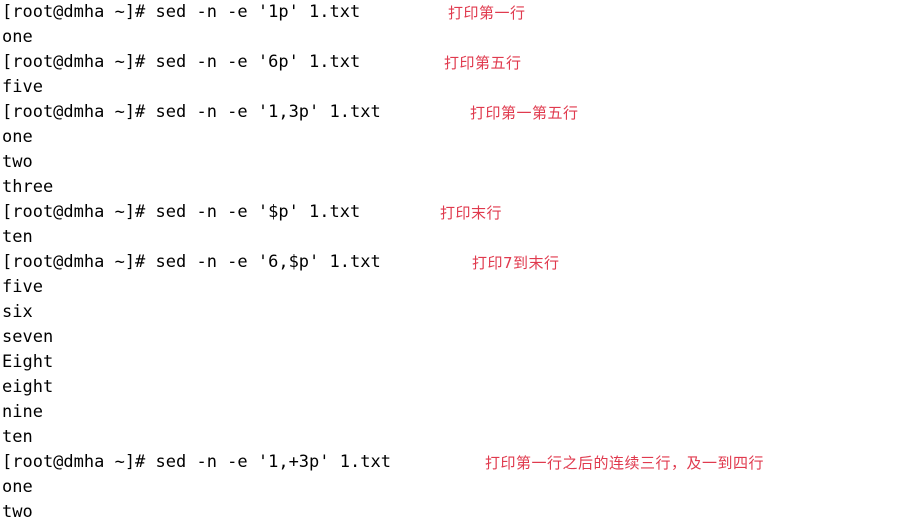 Image resolution: width=909 pixels, height=531 pixels. Describe the element at coordinates (28, 187) in the screenshot. I see `output-text: three` at that location.